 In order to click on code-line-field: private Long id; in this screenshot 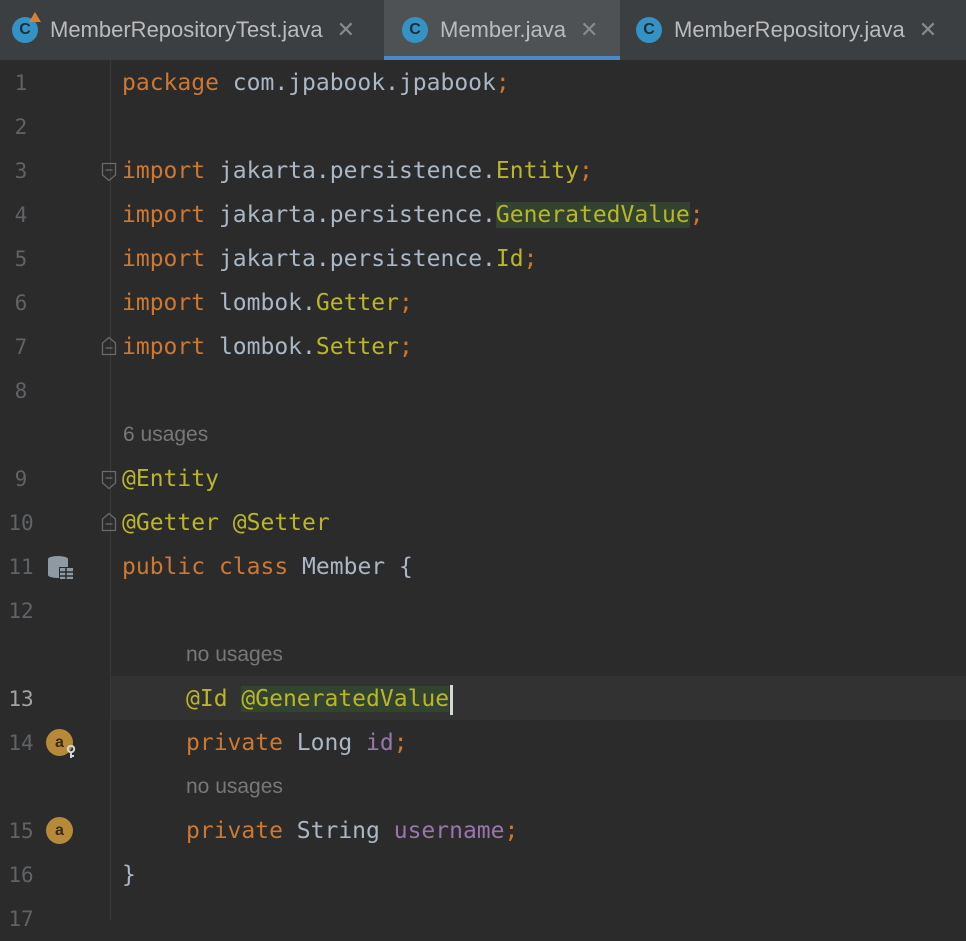, I will do `click(297, 743)`.